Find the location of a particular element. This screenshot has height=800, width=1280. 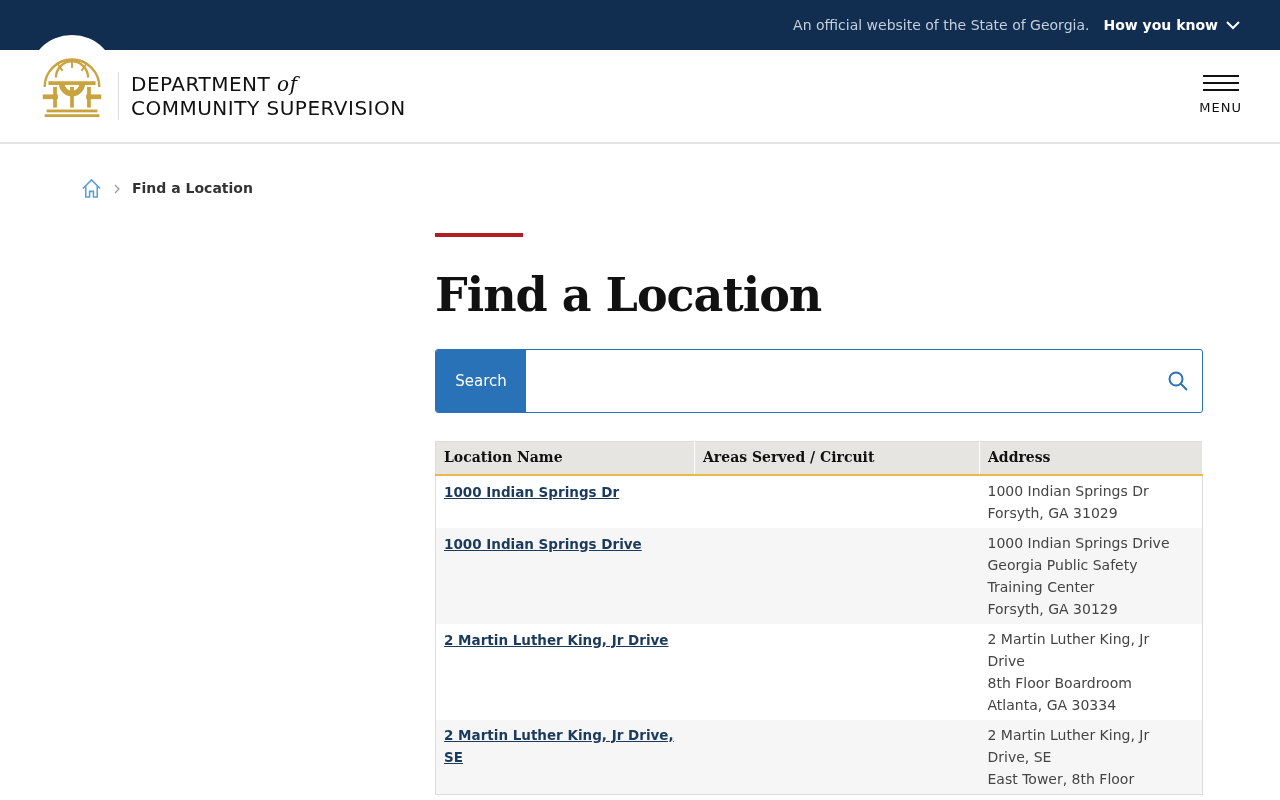

address-line: 2 Martin Luther King, Jr Drive, SE is located at coordinates (1069, 746).